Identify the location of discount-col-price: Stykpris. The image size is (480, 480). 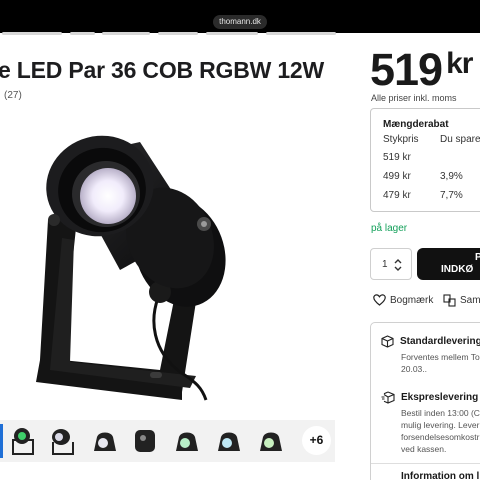
(401, 139).